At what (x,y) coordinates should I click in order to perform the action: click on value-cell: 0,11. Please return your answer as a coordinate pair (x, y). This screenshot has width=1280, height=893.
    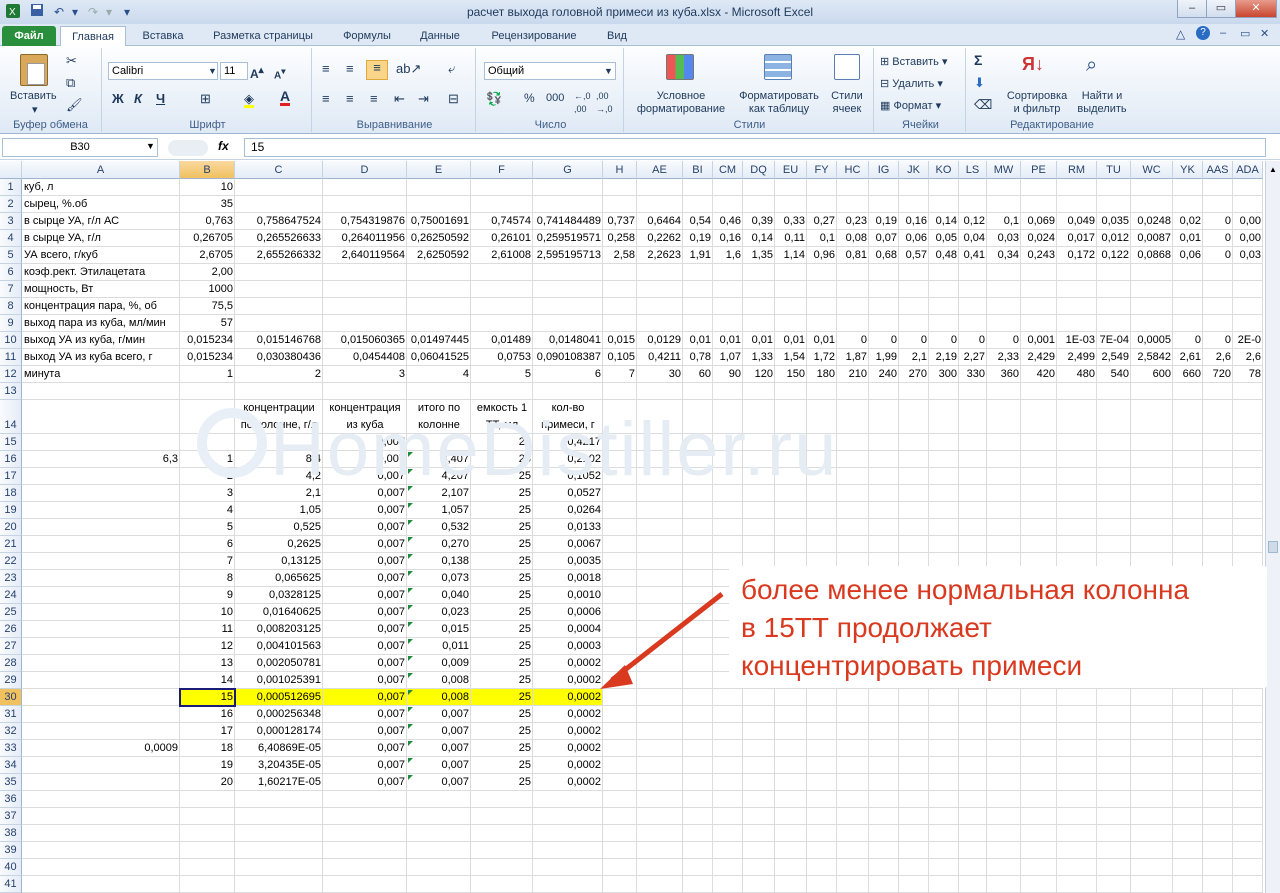
    Looking at the image, I should click on (791, 238).